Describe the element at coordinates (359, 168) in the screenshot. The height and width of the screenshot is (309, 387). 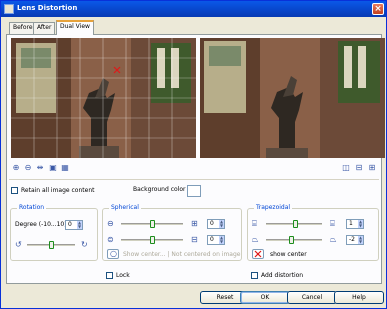
I see `compare-icon: ⊟` at that location.